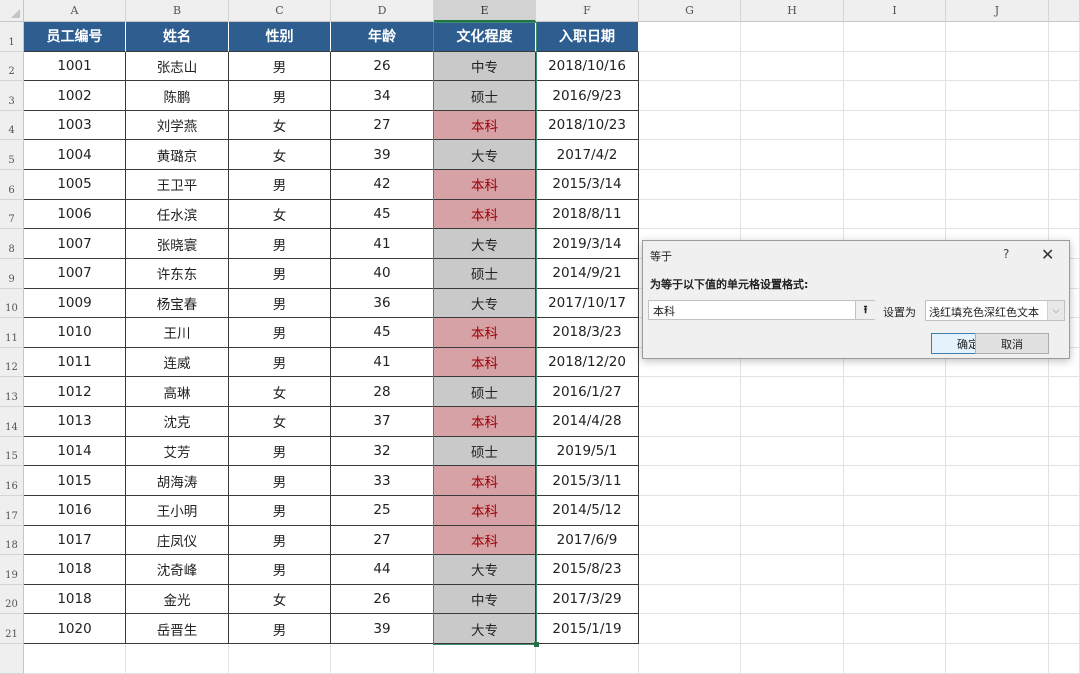  Describe the element at coordinates (382, 273) in the screenshot. I see `table-cell: 40` at that location.